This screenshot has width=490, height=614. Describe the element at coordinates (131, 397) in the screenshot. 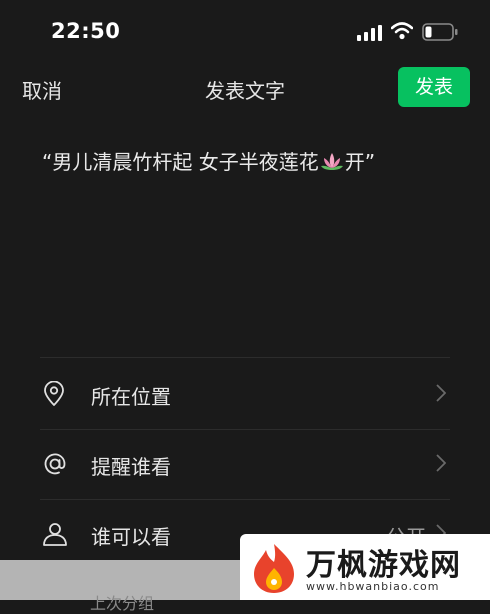

I see `location-label: 所在位置` at that location.